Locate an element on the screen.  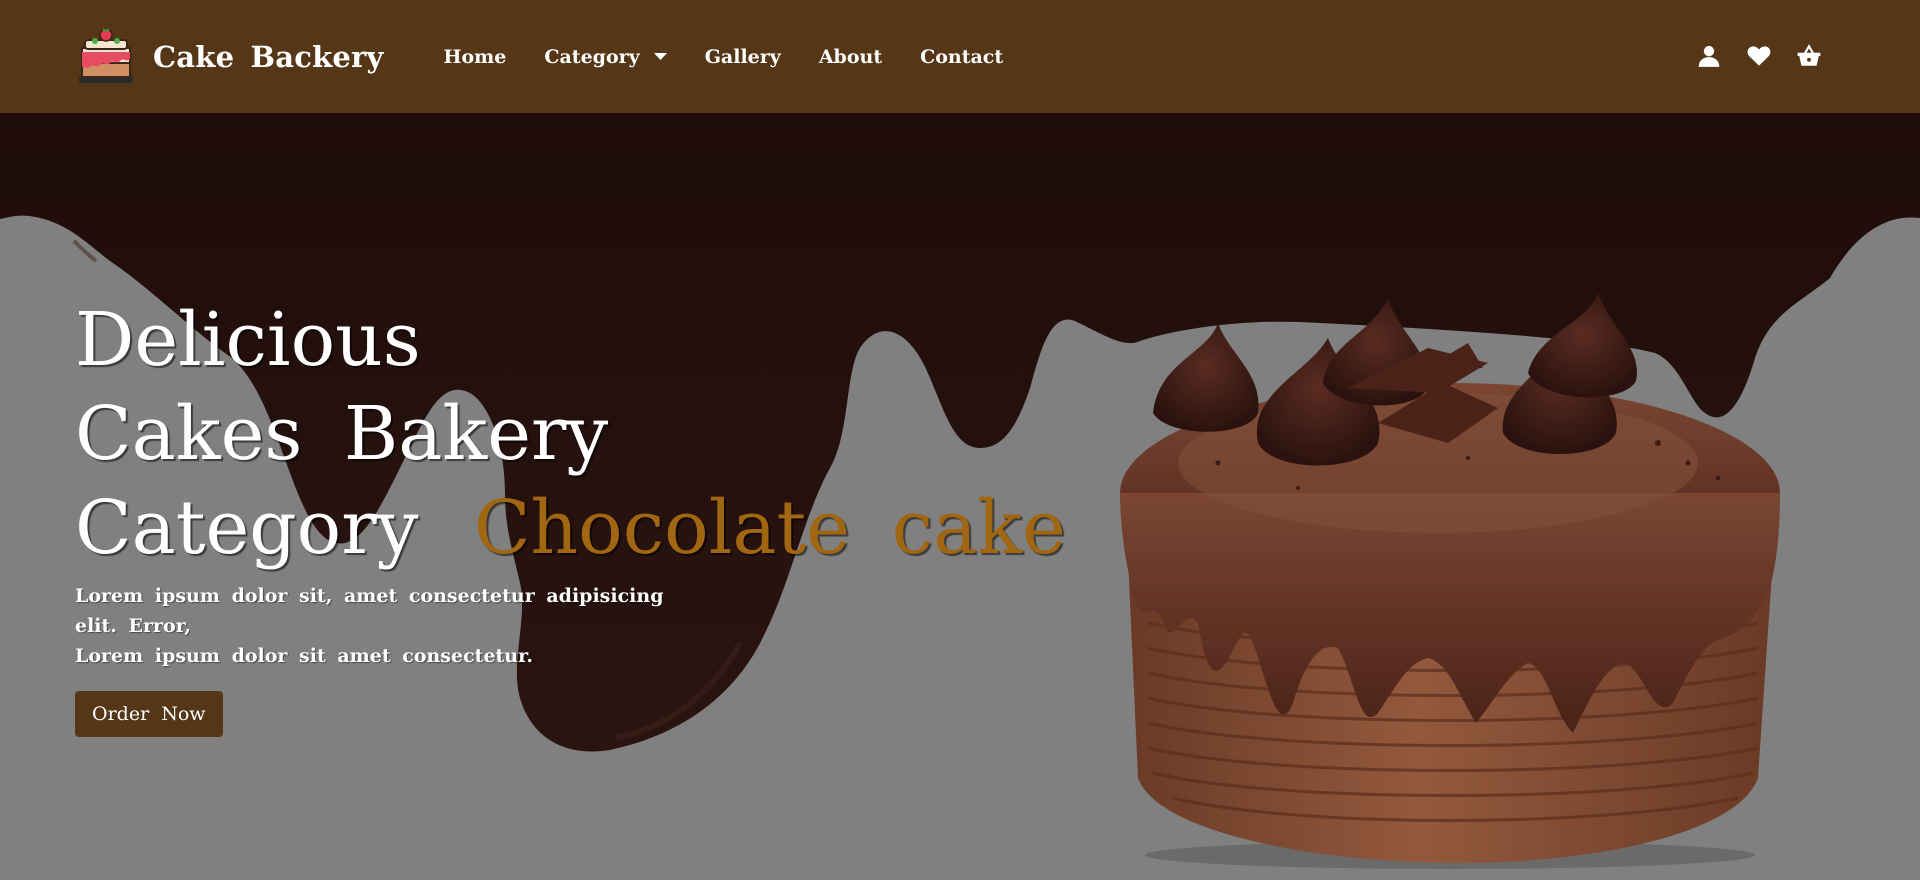
nav-link-about: About is located at coordinates (850, 57).